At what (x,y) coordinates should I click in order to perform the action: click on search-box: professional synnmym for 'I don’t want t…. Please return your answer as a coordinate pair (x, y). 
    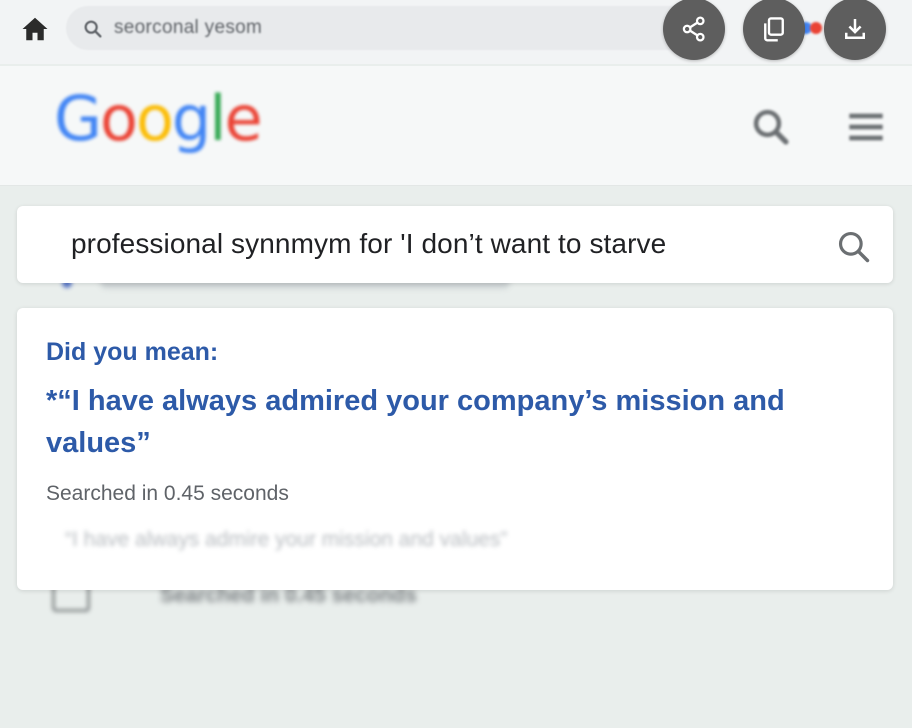
    Looking at the image, I should click on (455, 244).